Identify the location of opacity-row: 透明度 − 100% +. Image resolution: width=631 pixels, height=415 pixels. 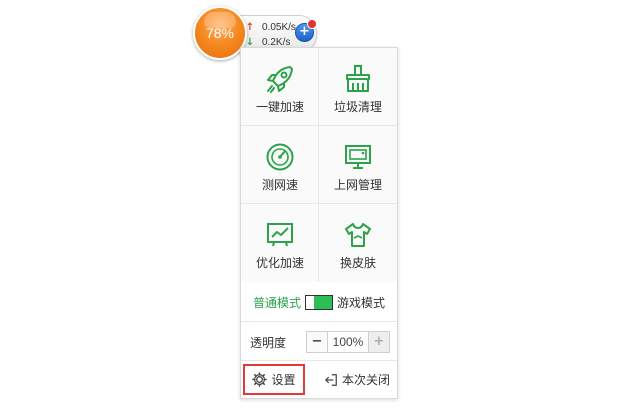
(319, 341).